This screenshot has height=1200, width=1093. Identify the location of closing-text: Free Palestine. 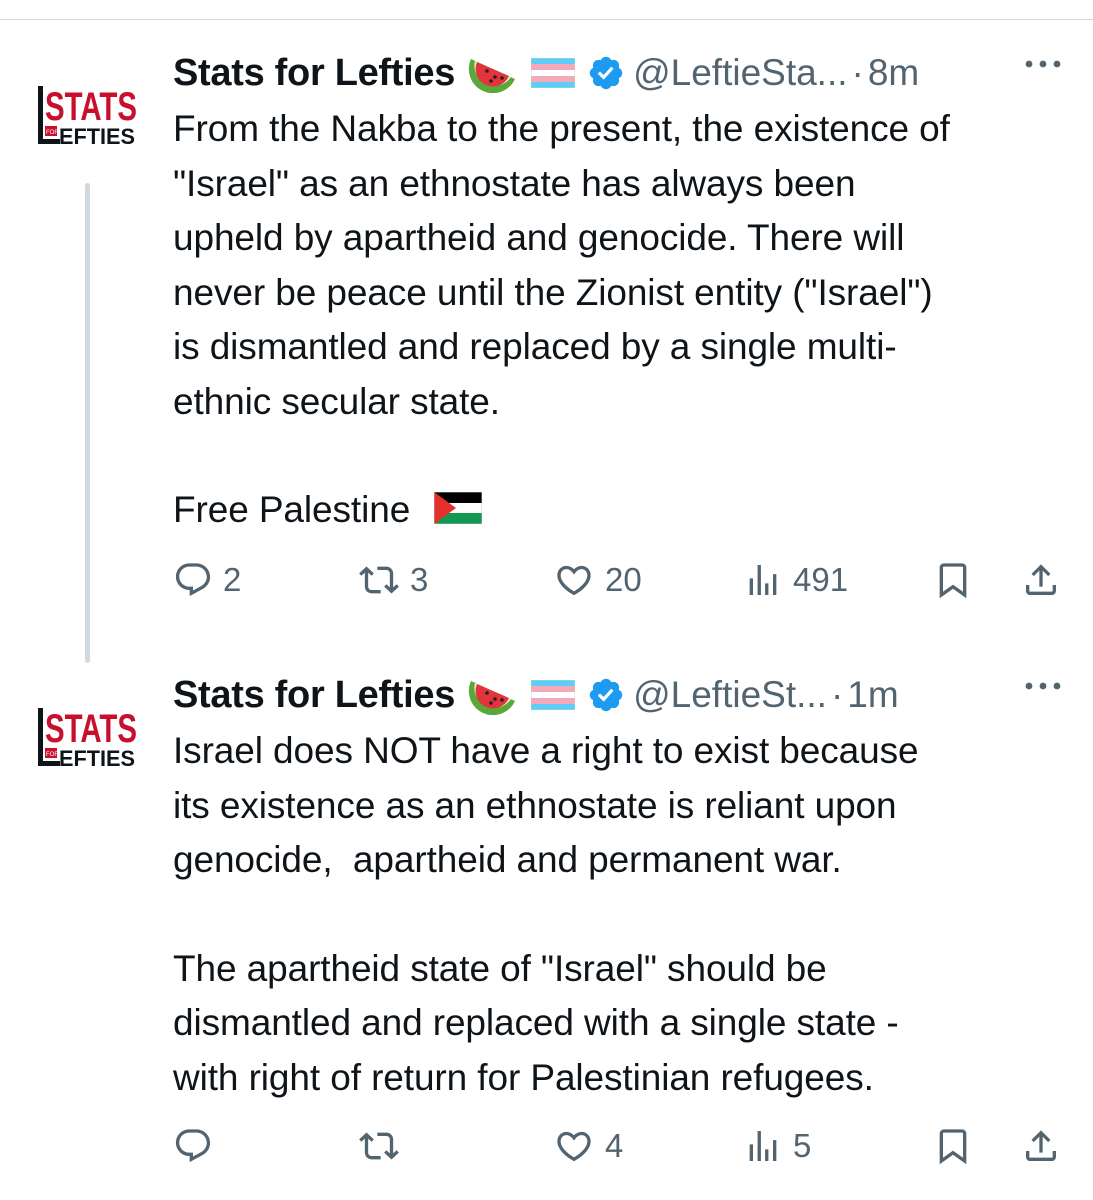
(292, 509).